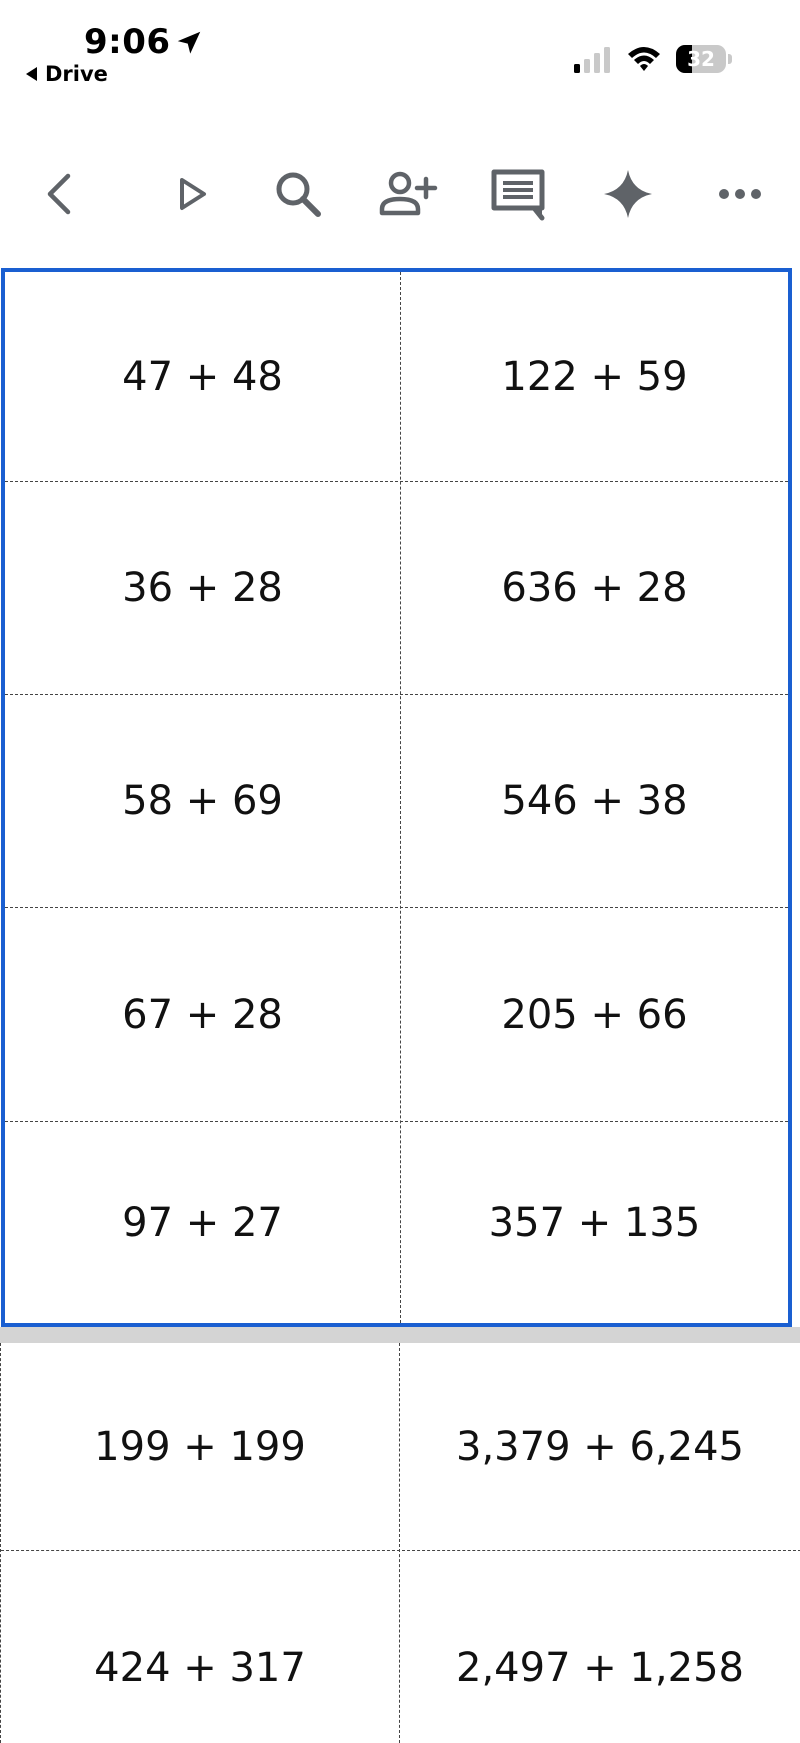  Describe the element at coordinates (594, 1222) in the screenshot. I see `table-cell: 357 + 135` at that location.